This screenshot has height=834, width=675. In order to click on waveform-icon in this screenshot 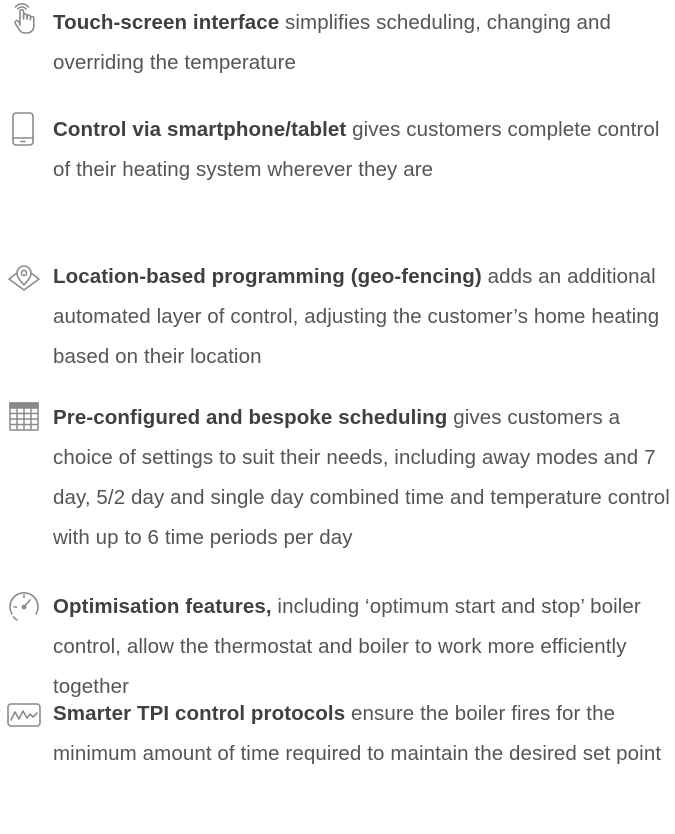, I will do `click(24, 716)`.